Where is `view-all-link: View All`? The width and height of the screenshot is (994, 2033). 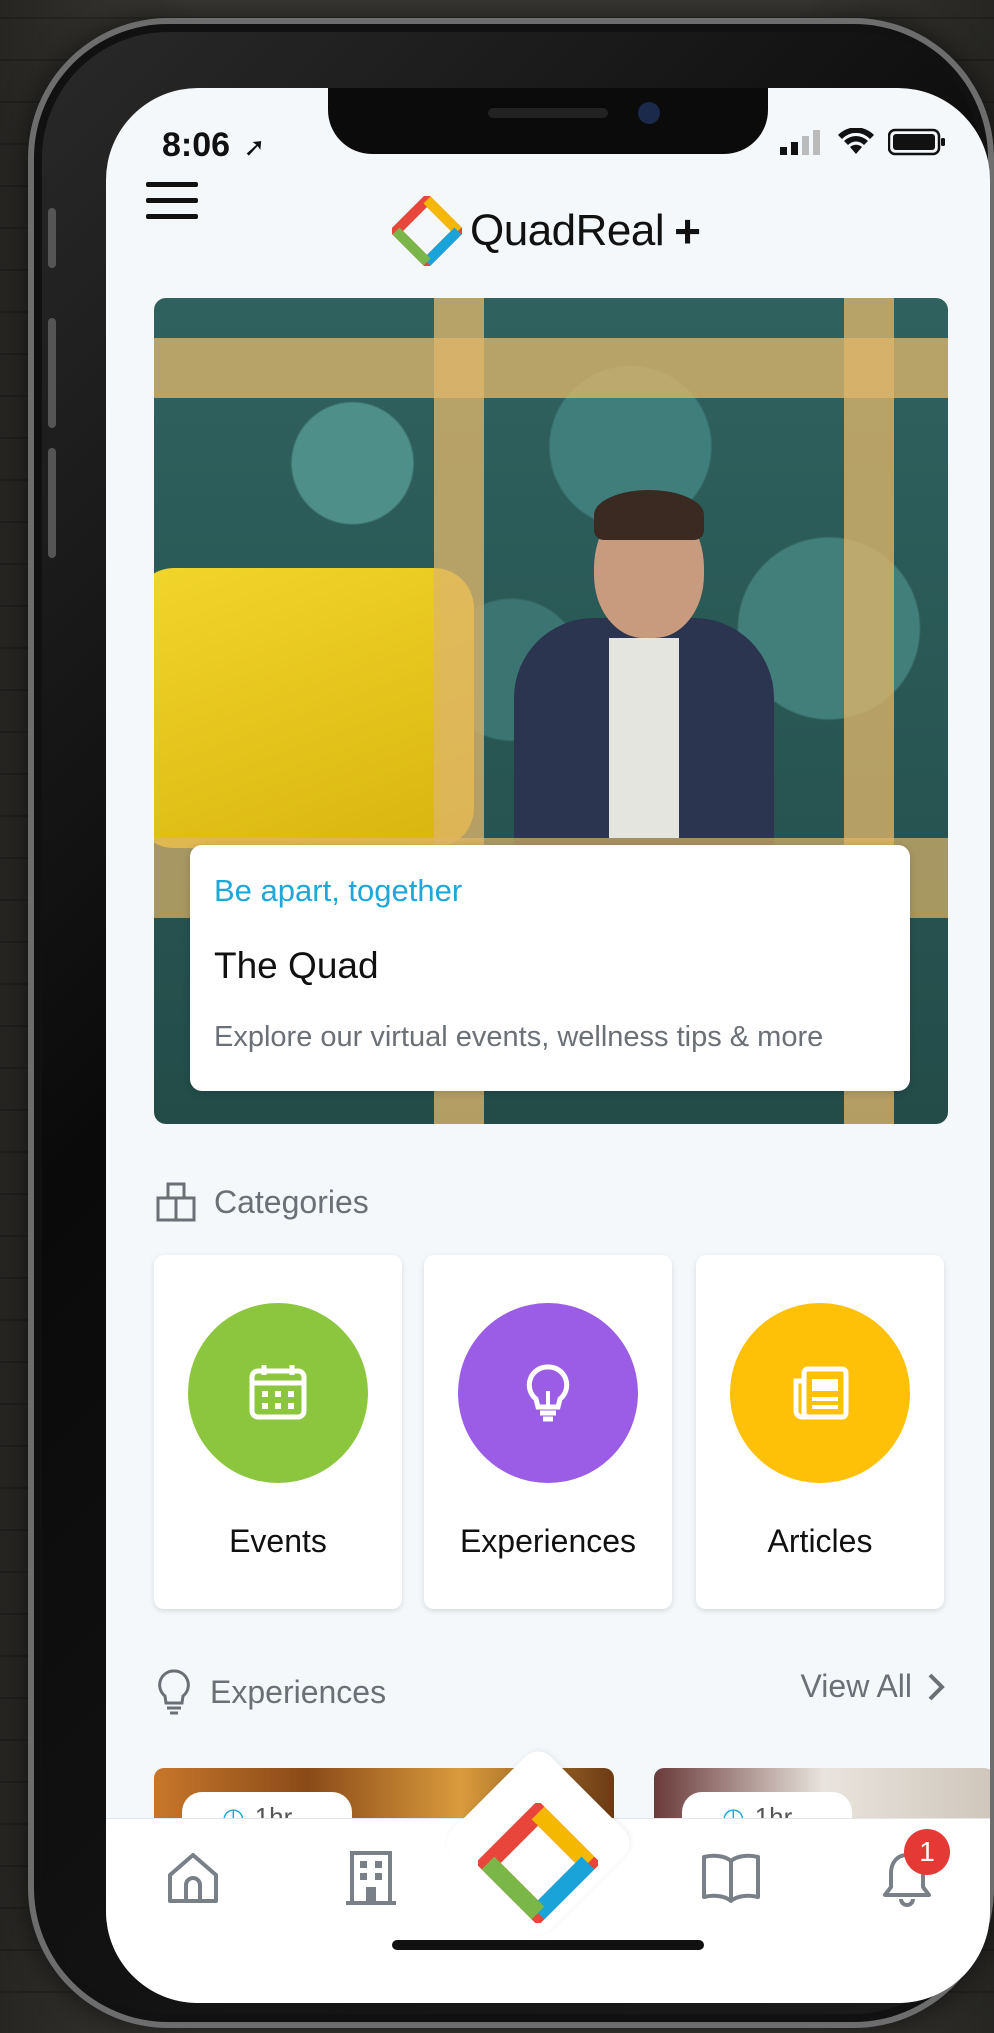
view-all-link: View All is located at coordinates (873, 1686).